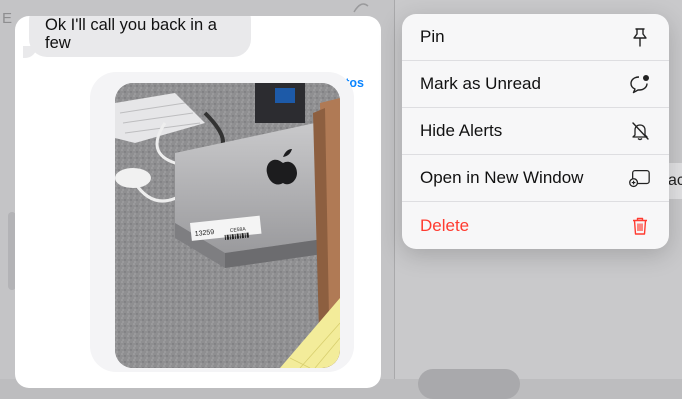  Describe the element at coordinates (131, 34) in the screenshot. I see `message-text: Ok I'll call you back in a few` at that location.